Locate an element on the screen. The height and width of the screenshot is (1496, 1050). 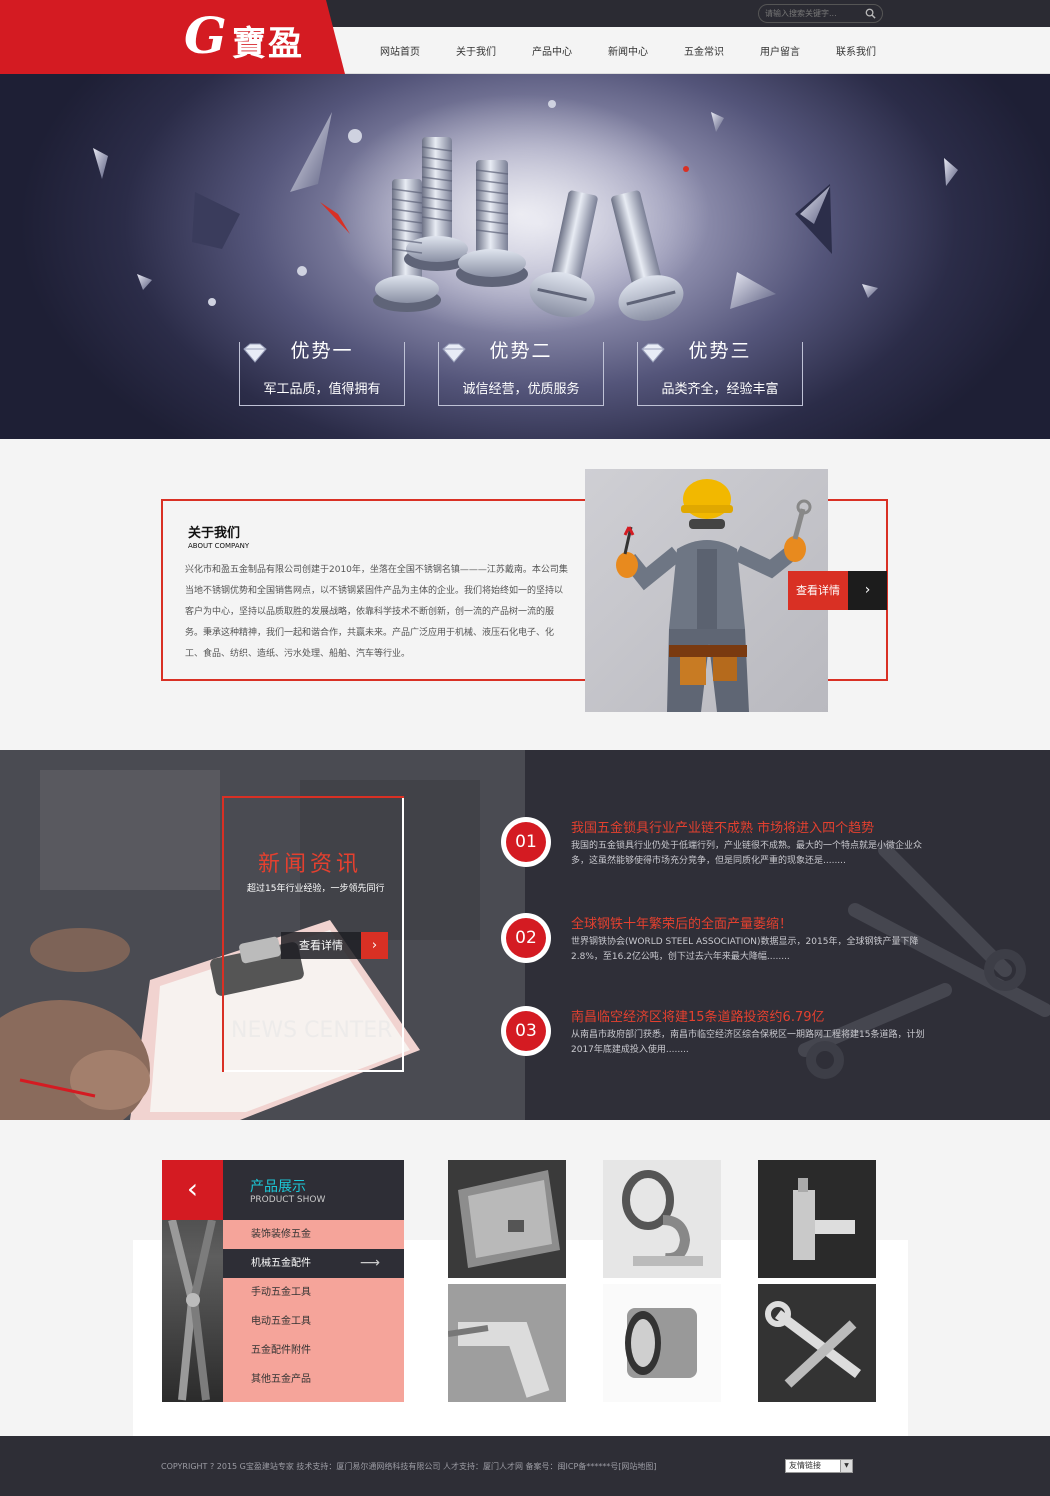
nav-products: 产品中心 is located at coordinates (552, 50).